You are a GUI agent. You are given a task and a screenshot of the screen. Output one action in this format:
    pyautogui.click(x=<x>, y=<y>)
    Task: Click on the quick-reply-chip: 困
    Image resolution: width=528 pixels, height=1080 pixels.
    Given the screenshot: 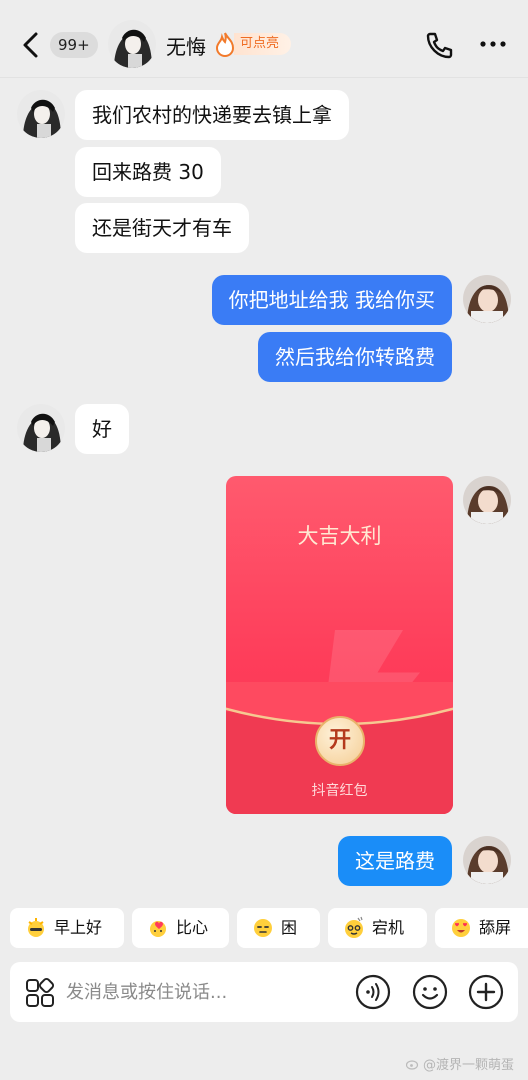 What is the action you would take?
    pyautogui.click(x=278, y=928)
    